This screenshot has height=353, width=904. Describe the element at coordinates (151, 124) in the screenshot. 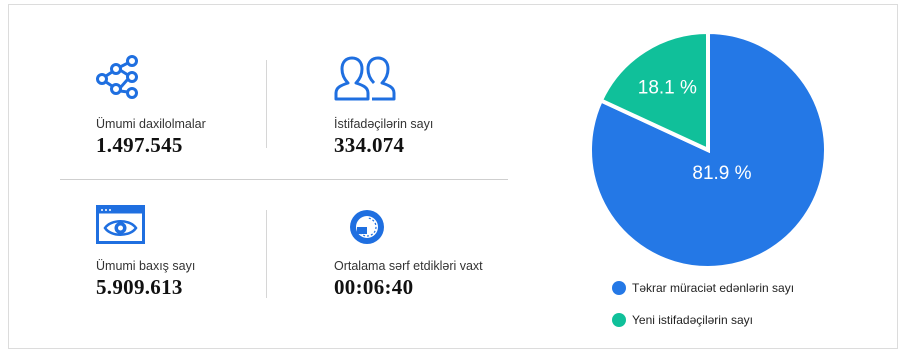

I see `stat-label: Ümumi daxilolmalar` at that location.